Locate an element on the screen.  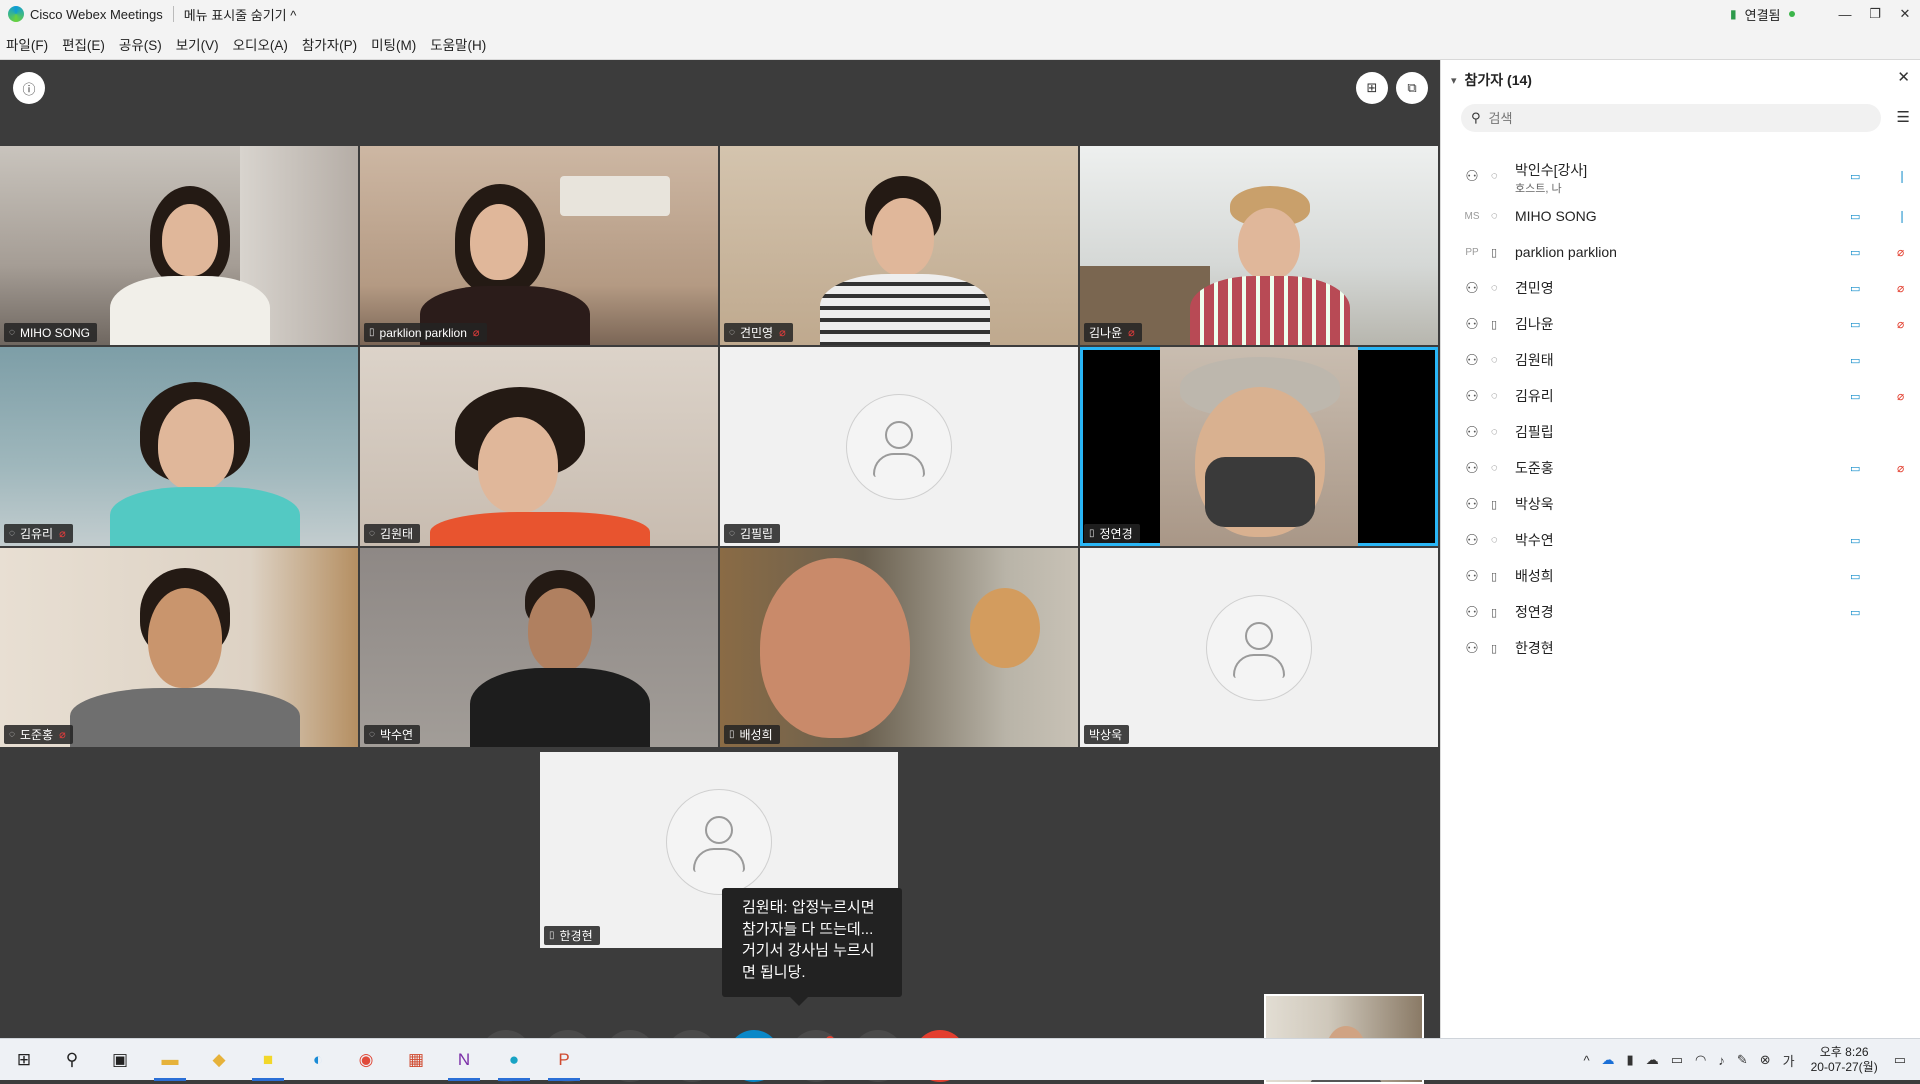
sticky-notes-icon: ■ is located at coordinates (268, 1060).